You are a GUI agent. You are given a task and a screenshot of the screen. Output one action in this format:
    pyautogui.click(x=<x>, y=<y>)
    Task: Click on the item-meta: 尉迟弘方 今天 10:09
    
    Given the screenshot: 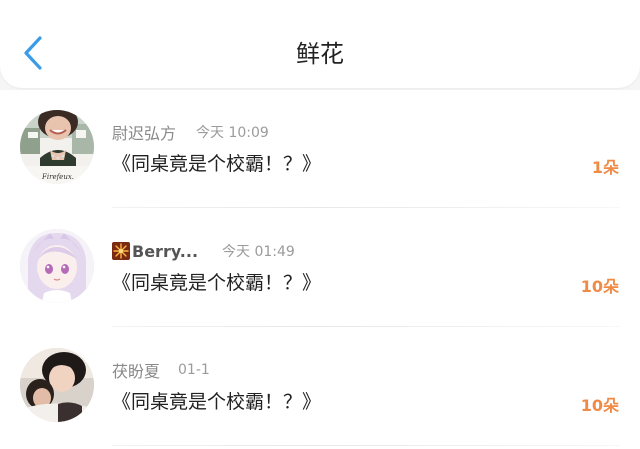 What is the action you would take?
    pyautogui.click(x=190, y=132)
    